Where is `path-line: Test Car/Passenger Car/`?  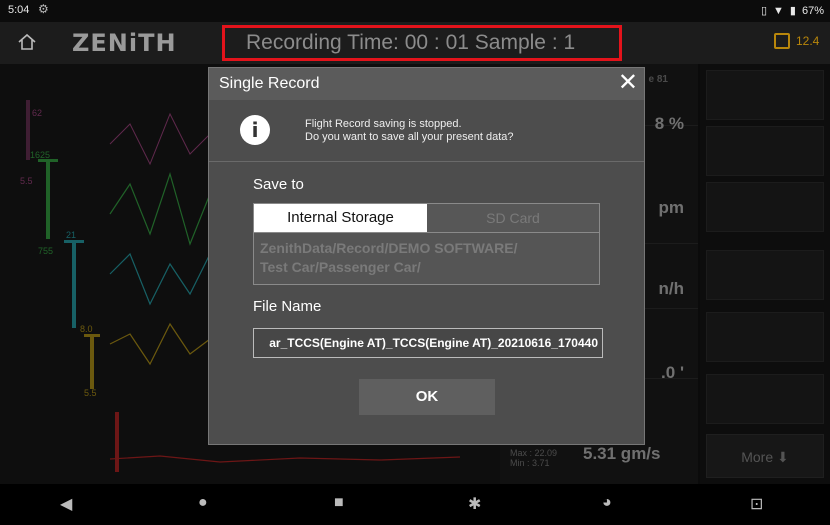
path-line: Test Car/Passenger Car/ is located at coordinates (340, 267).